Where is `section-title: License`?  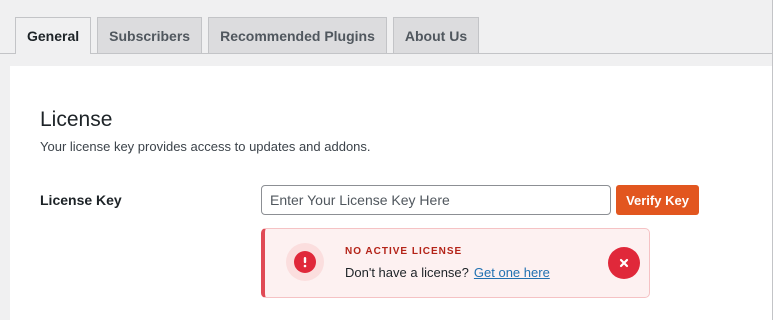 section-title: License is located at coordinates (76, 119).